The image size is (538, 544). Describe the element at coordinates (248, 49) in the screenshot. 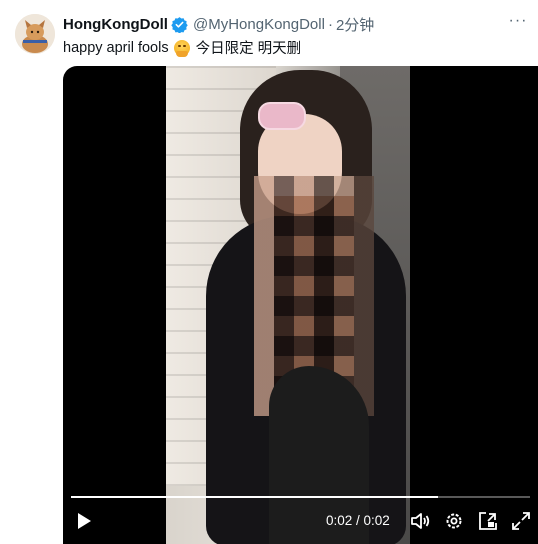

I see `tweet-text-part-2: 今日限定 明天删` at that location.